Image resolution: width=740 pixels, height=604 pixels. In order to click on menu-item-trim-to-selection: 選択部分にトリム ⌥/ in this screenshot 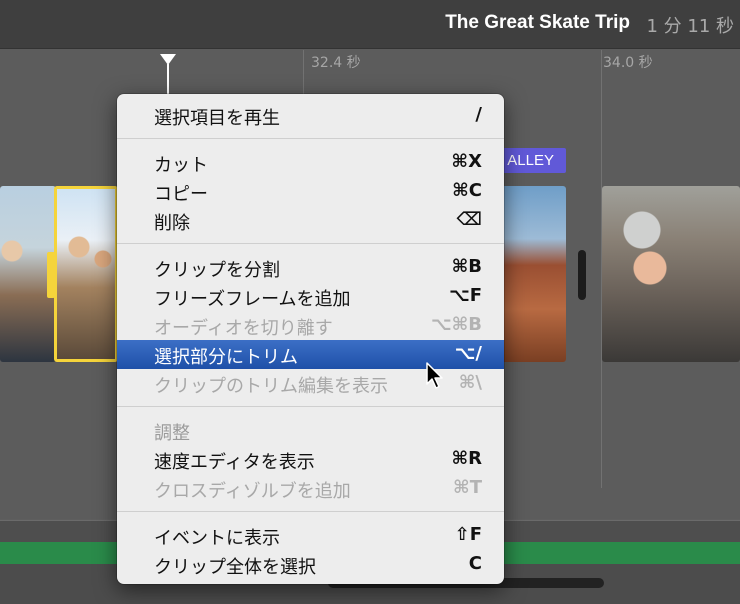, I will do `click(310, 354)`.